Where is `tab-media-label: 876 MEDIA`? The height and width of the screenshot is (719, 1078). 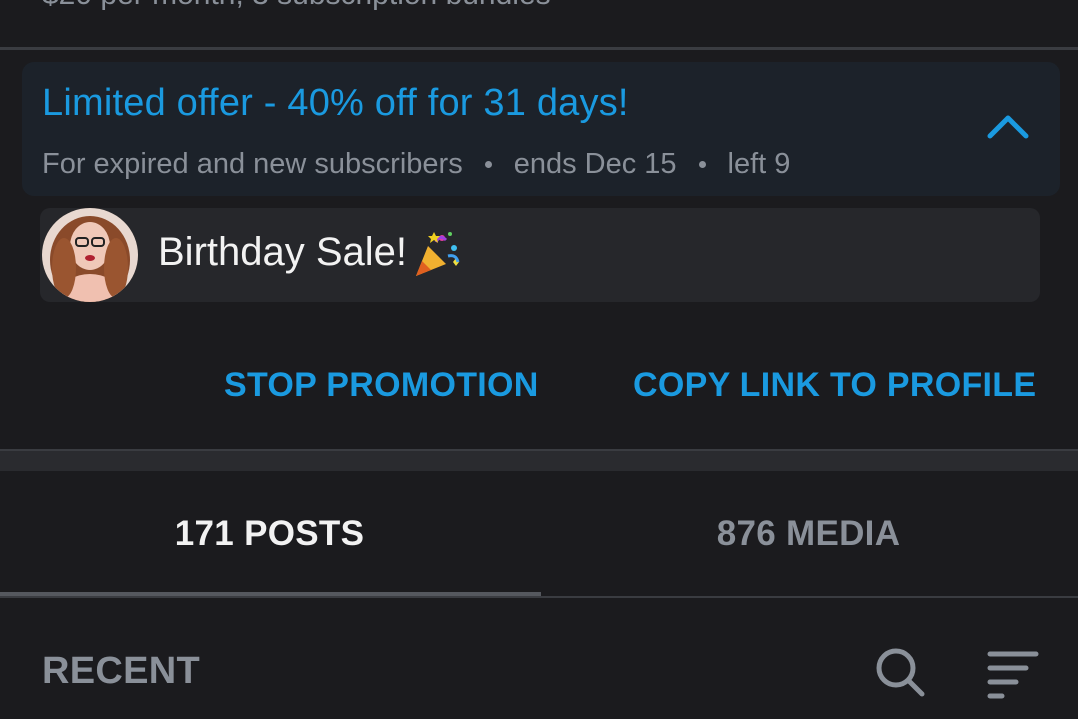
tab-media-label: 876 MEDIA is located at coordinates (808, 533).